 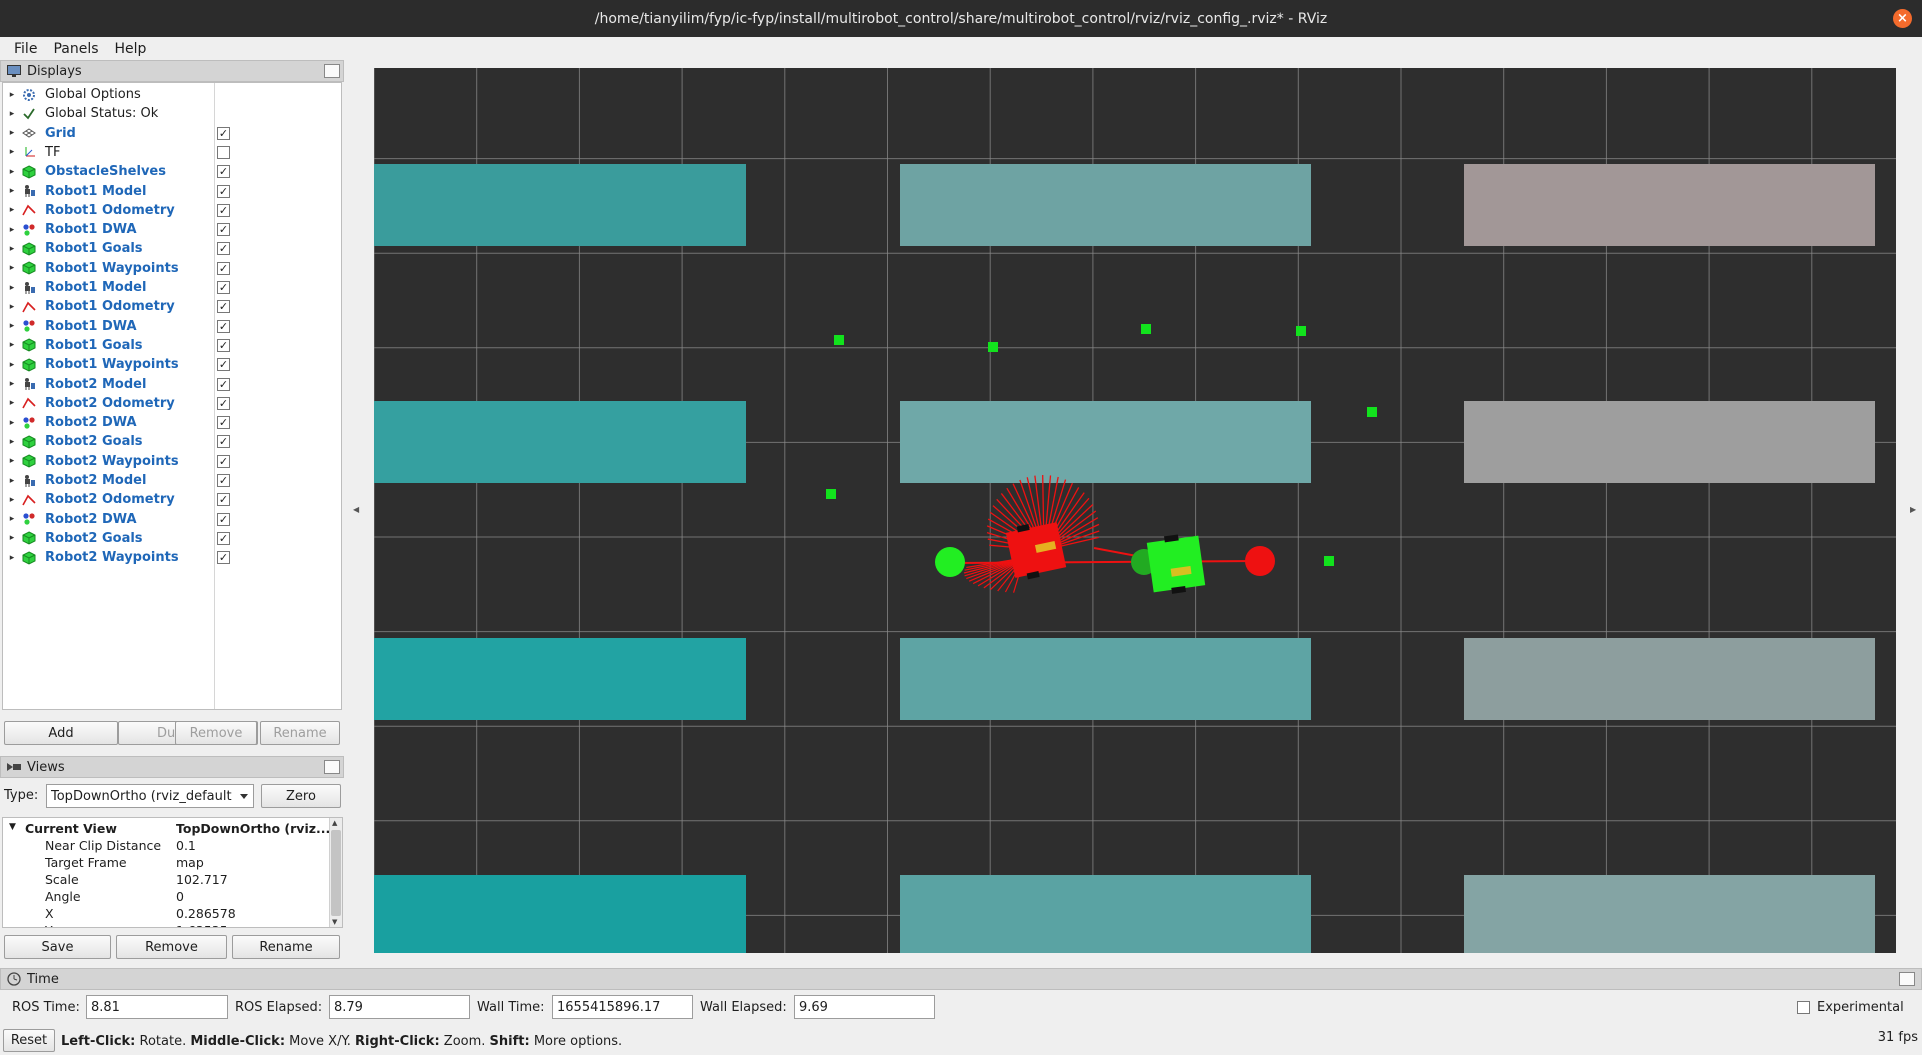 I want to click on property-row: Scale 102.717, so click(x=166, y=879).